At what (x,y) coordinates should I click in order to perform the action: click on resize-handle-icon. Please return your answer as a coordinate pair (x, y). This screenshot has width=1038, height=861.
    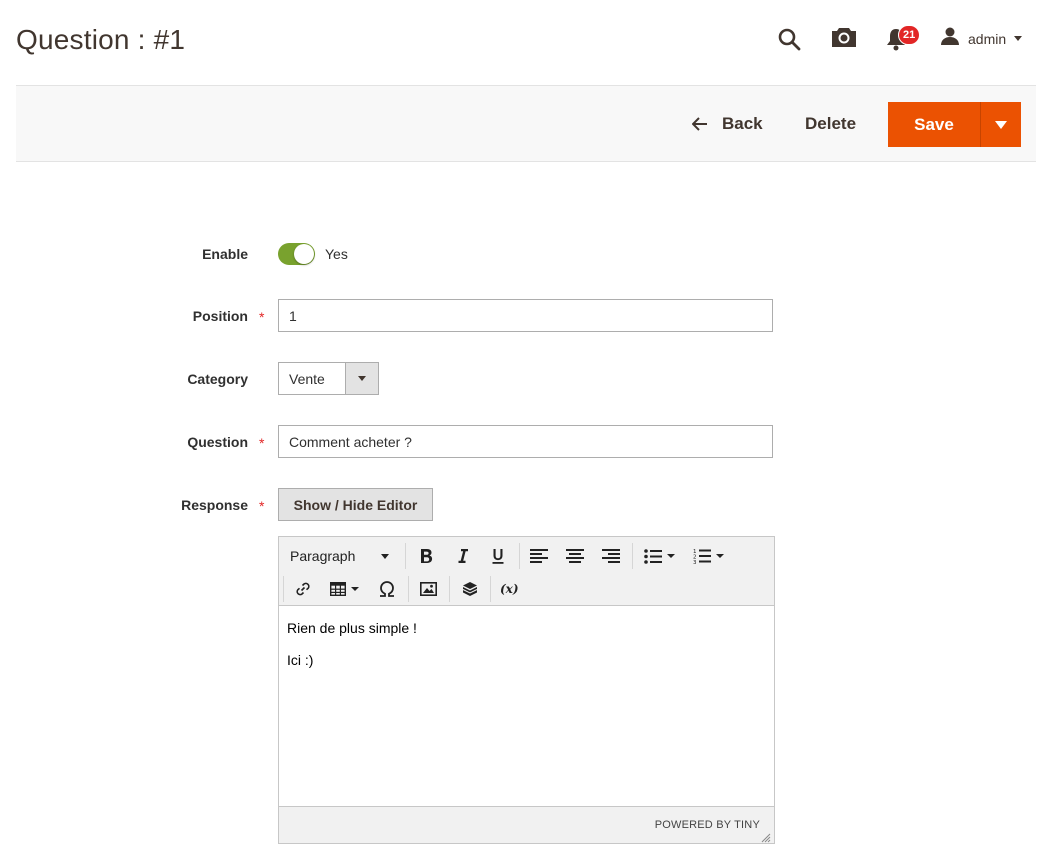
    Looking at the image, I should click on (766, 836).